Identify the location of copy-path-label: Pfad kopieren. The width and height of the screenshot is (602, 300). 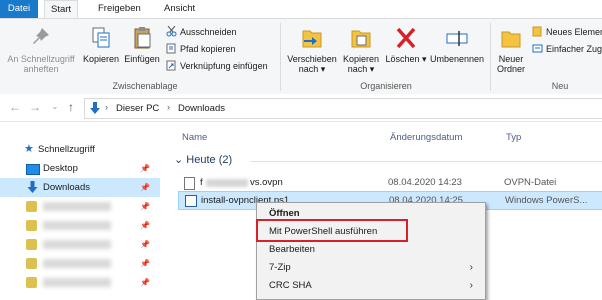
(208, 49).